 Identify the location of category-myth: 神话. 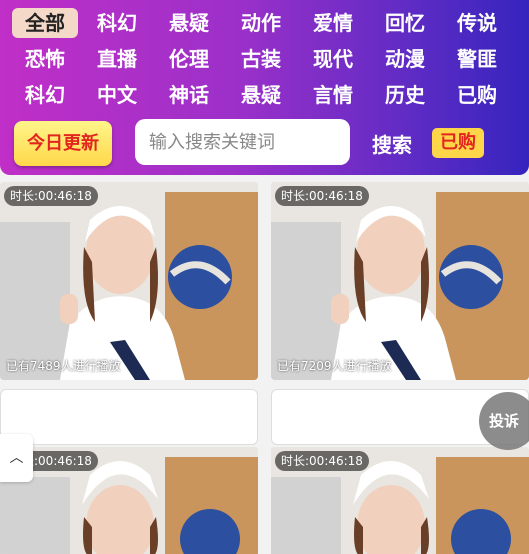
(189, 95).